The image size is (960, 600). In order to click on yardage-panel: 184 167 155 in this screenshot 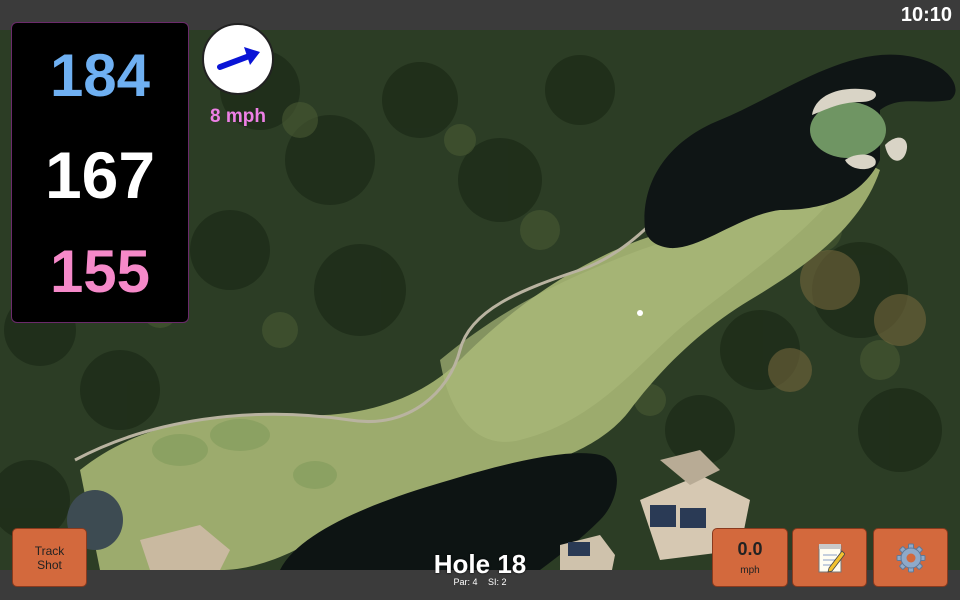, I will do `click(100, 172)`.